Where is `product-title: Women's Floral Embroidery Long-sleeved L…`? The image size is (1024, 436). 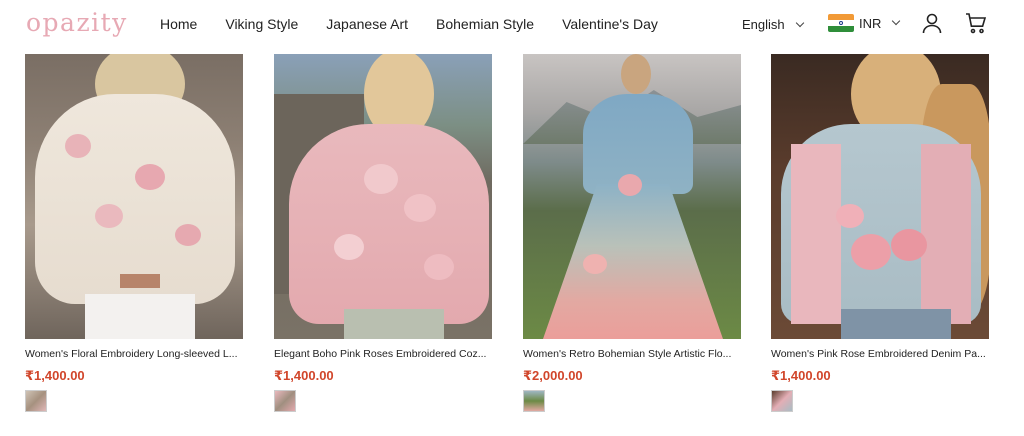 product-title: Women's Floral Embroidery Long-sleeved L… is located at coordinates (134, 354).